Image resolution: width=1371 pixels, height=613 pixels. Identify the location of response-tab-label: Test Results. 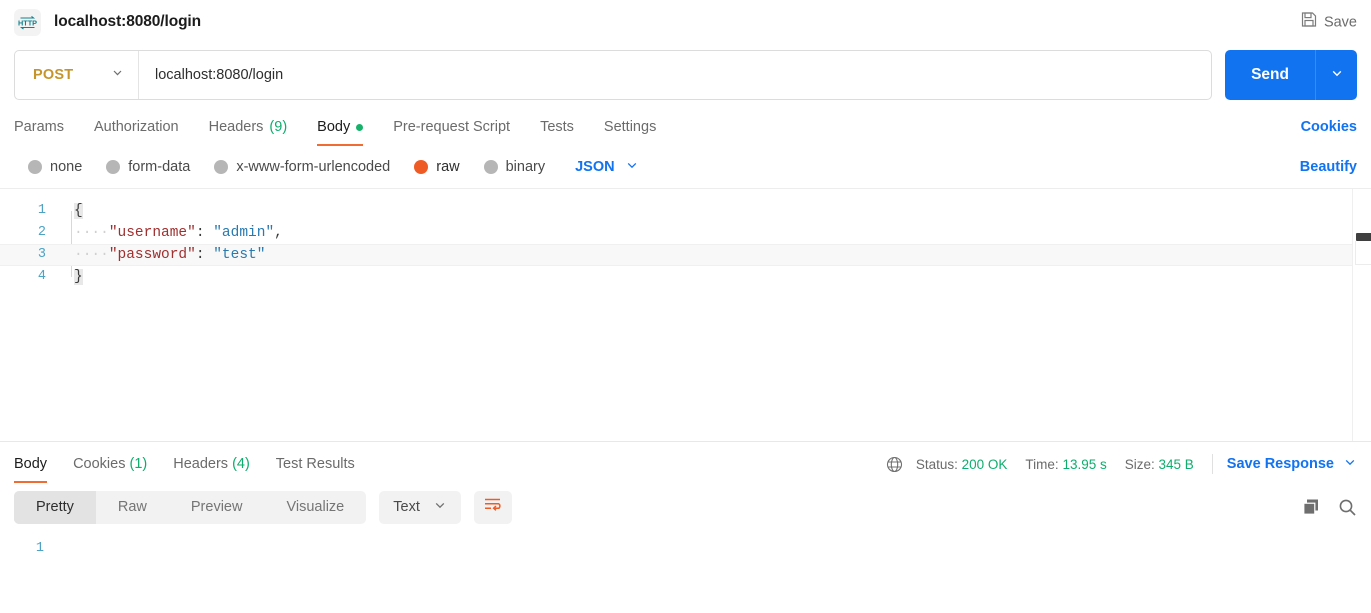
(315, 464).